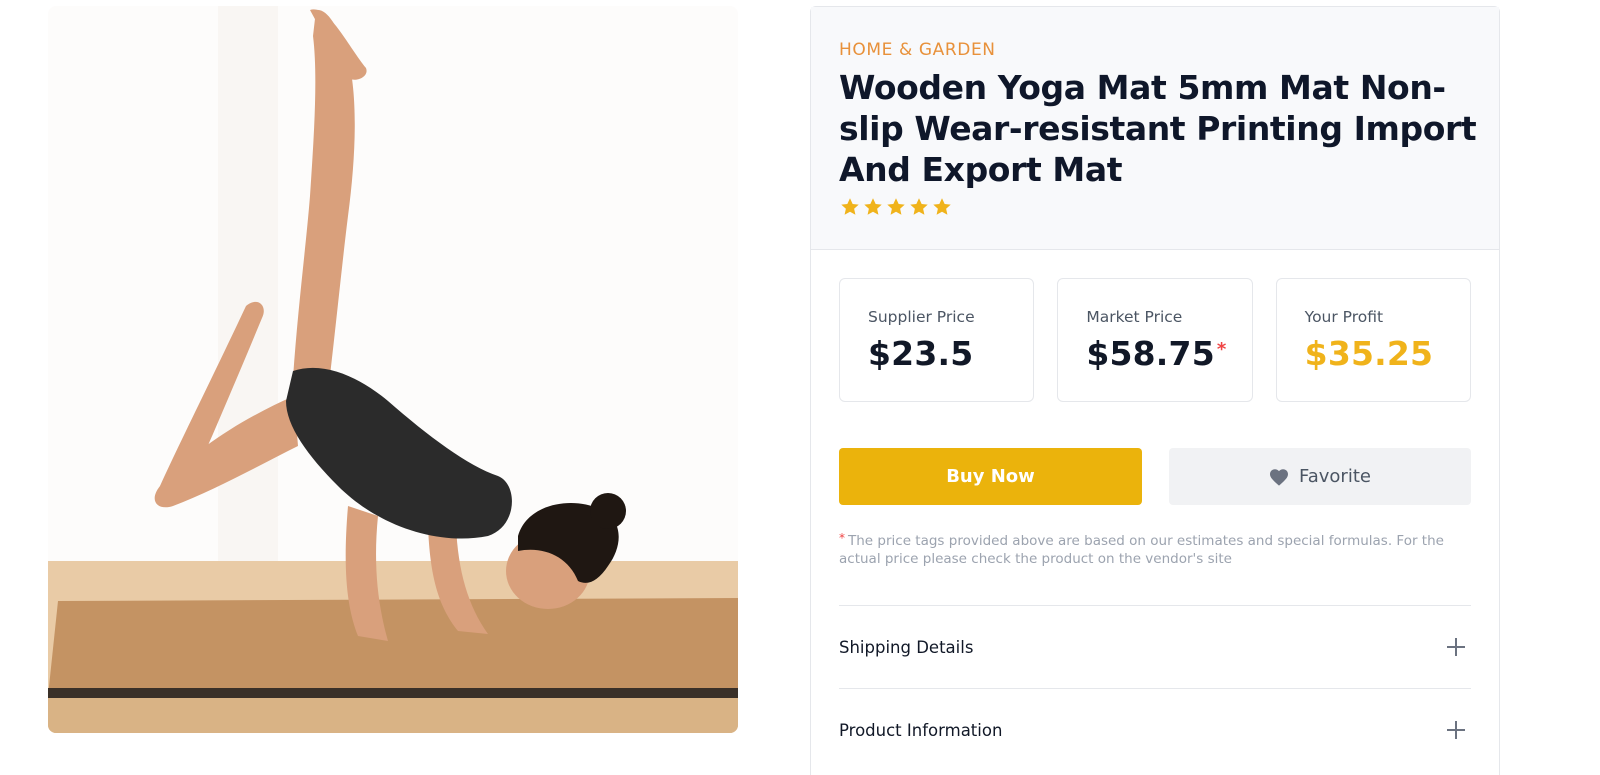  What do you see at coordinates (1369, 353) in the screenshot?
I see `profit-value: $35.25` at bounding box center [1369, 353].